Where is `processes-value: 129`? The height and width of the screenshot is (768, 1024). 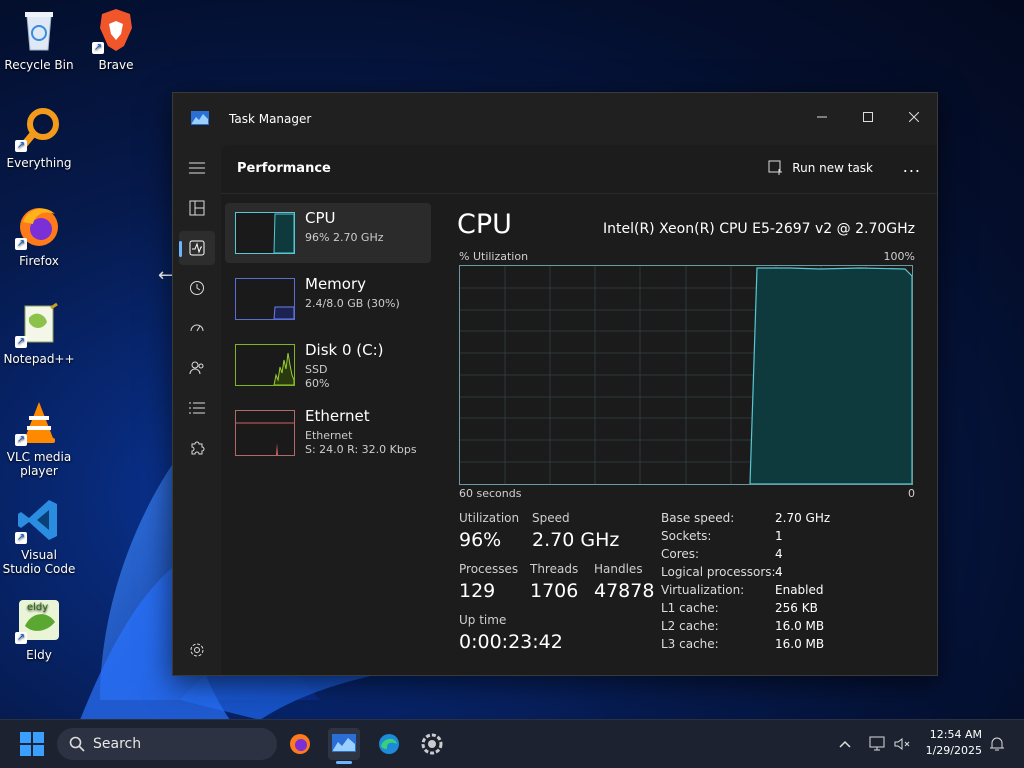
processes-value: 129 is located at coordinates (477, 591).